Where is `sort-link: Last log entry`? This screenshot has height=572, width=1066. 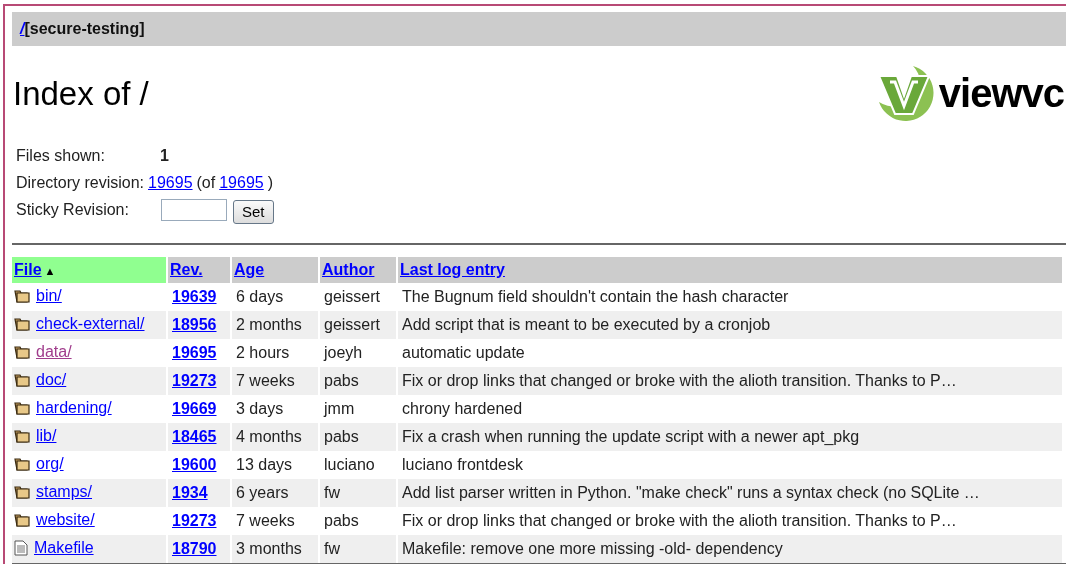
sort-link: Last log entry is located at coordinates (452, 269).